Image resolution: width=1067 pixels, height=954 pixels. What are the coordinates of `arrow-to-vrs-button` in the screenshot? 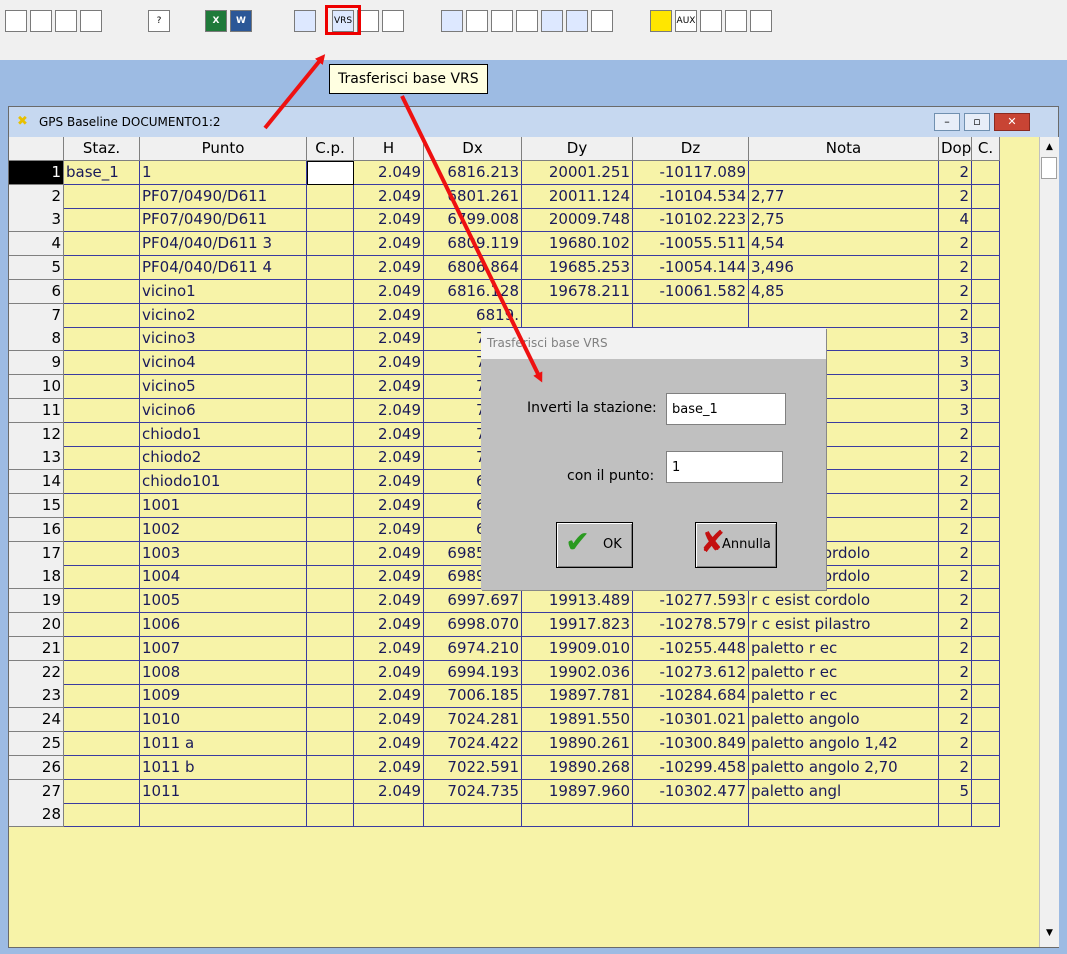 It's located at (294, 92).